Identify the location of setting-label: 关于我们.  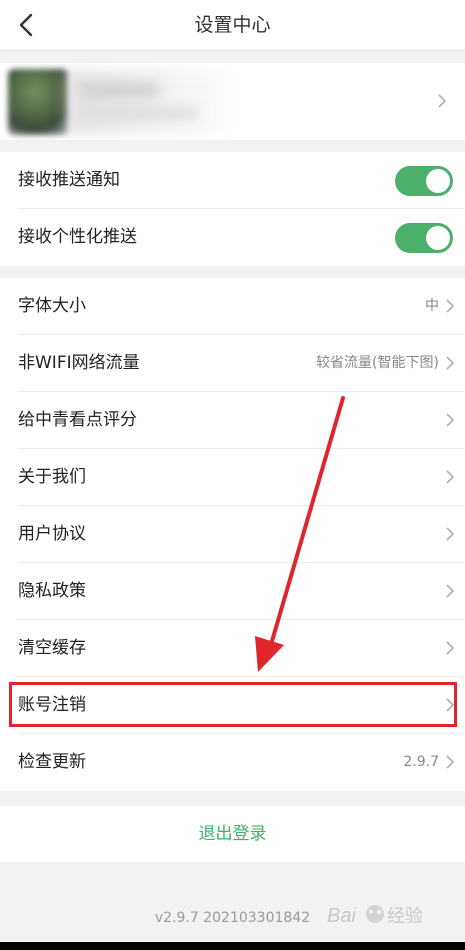
(52, 477).